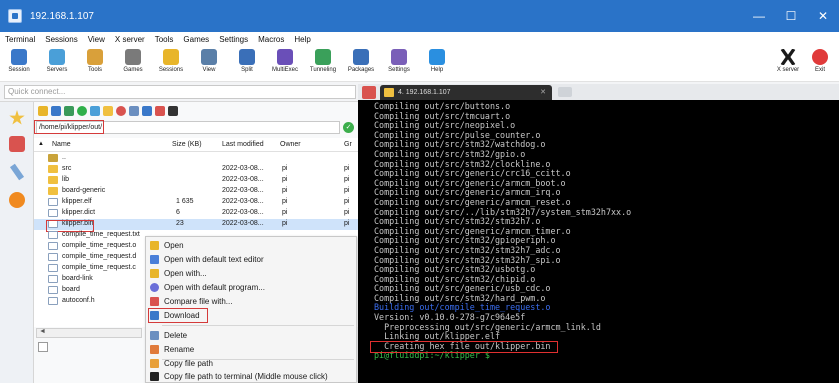  I want to click on menu-view: View, so click(96, 39).